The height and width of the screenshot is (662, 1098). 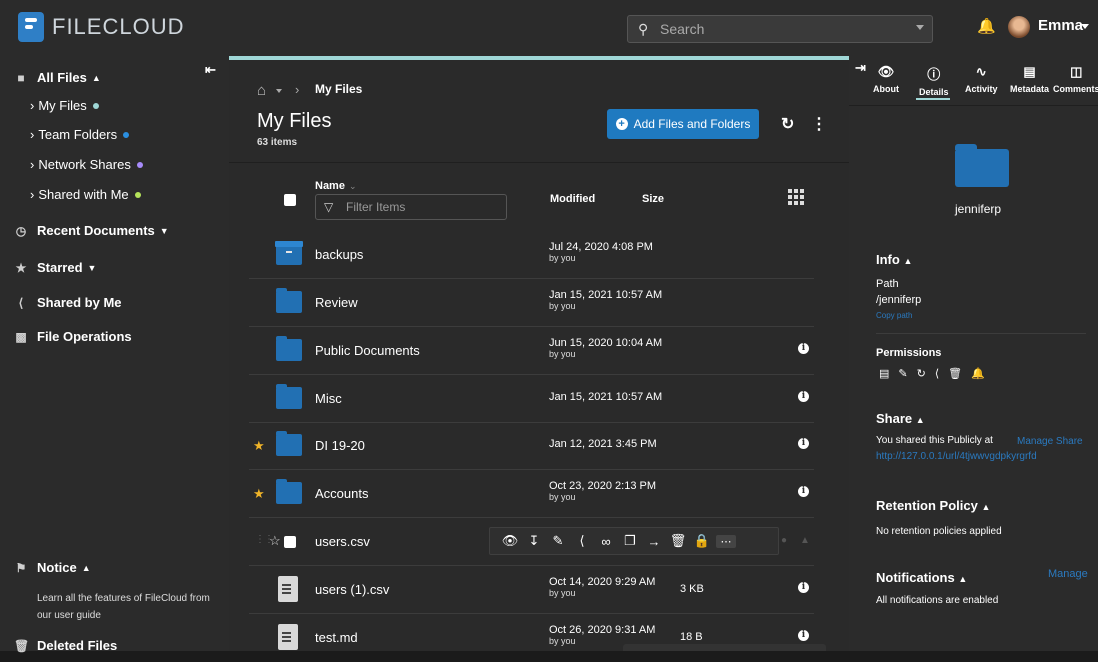 I want to click on edit-icon: ✎, so click(x=558, y=541).